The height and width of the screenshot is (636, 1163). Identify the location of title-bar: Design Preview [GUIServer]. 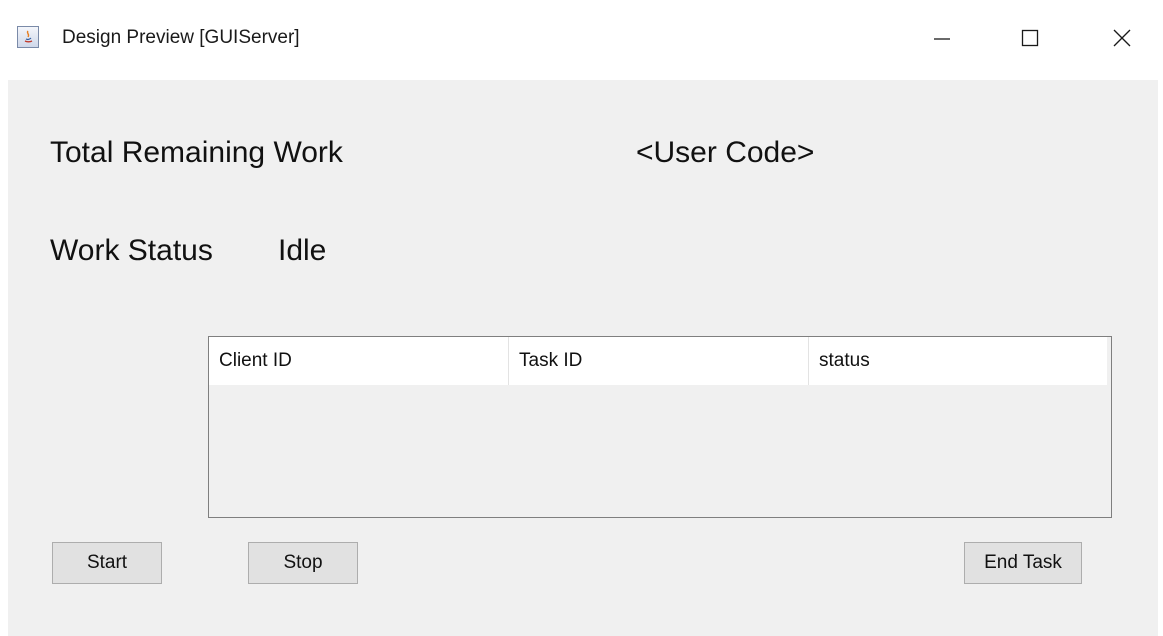
(581, 40).